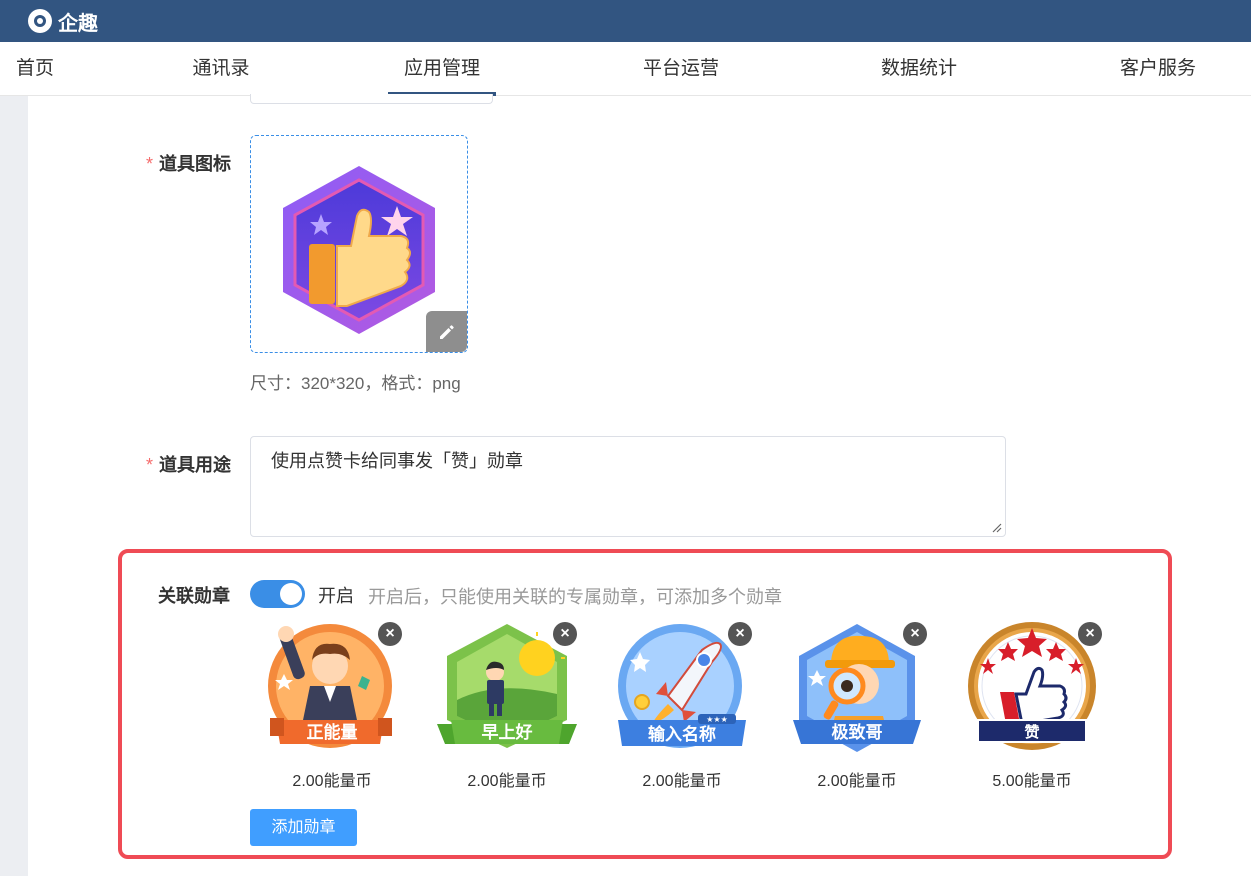 The height and width of the screenshot is (876, 1251). Describe the element at coordinates (575, 597) in the screenshot. I see `medals-description: 开启后，只能使用关联的专属勋章，可添加多个勋章` at that location.